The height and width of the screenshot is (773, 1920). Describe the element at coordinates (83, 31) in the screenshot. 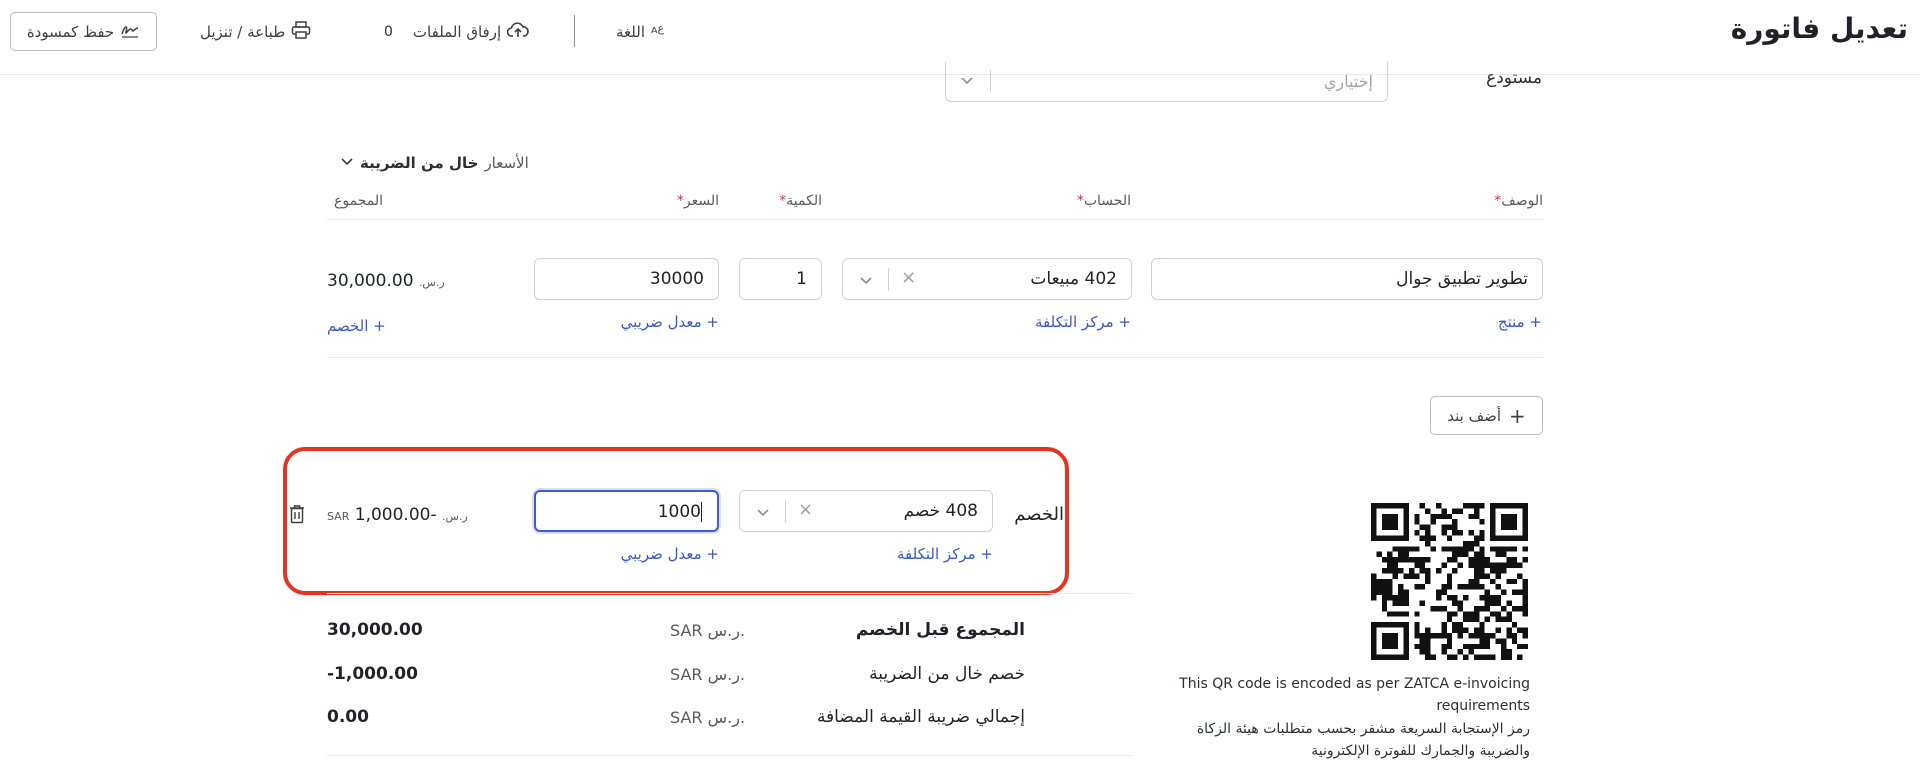

I see `save-draft-button: حفظ كمسودة` at that location.